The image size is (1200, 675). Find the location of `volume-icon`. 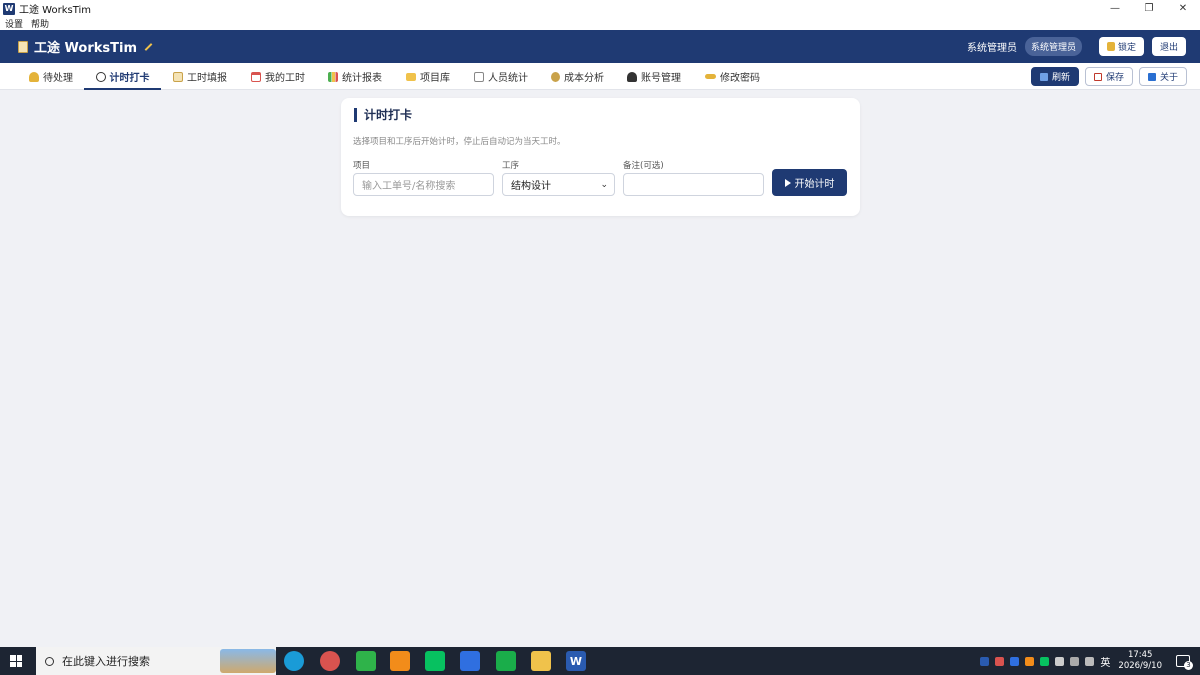

volume-icon is located at coordinates (1090, 661).